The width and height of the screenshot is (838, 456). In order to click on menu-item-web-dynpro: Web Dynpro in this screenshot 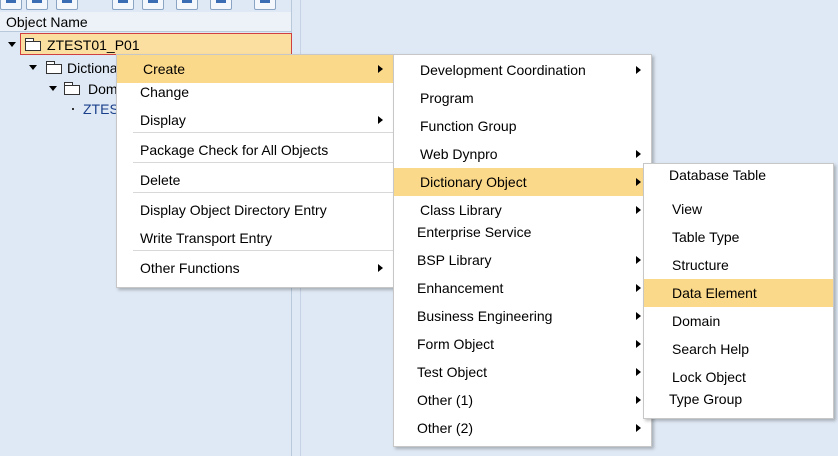, I will do `click(522, 154)`.